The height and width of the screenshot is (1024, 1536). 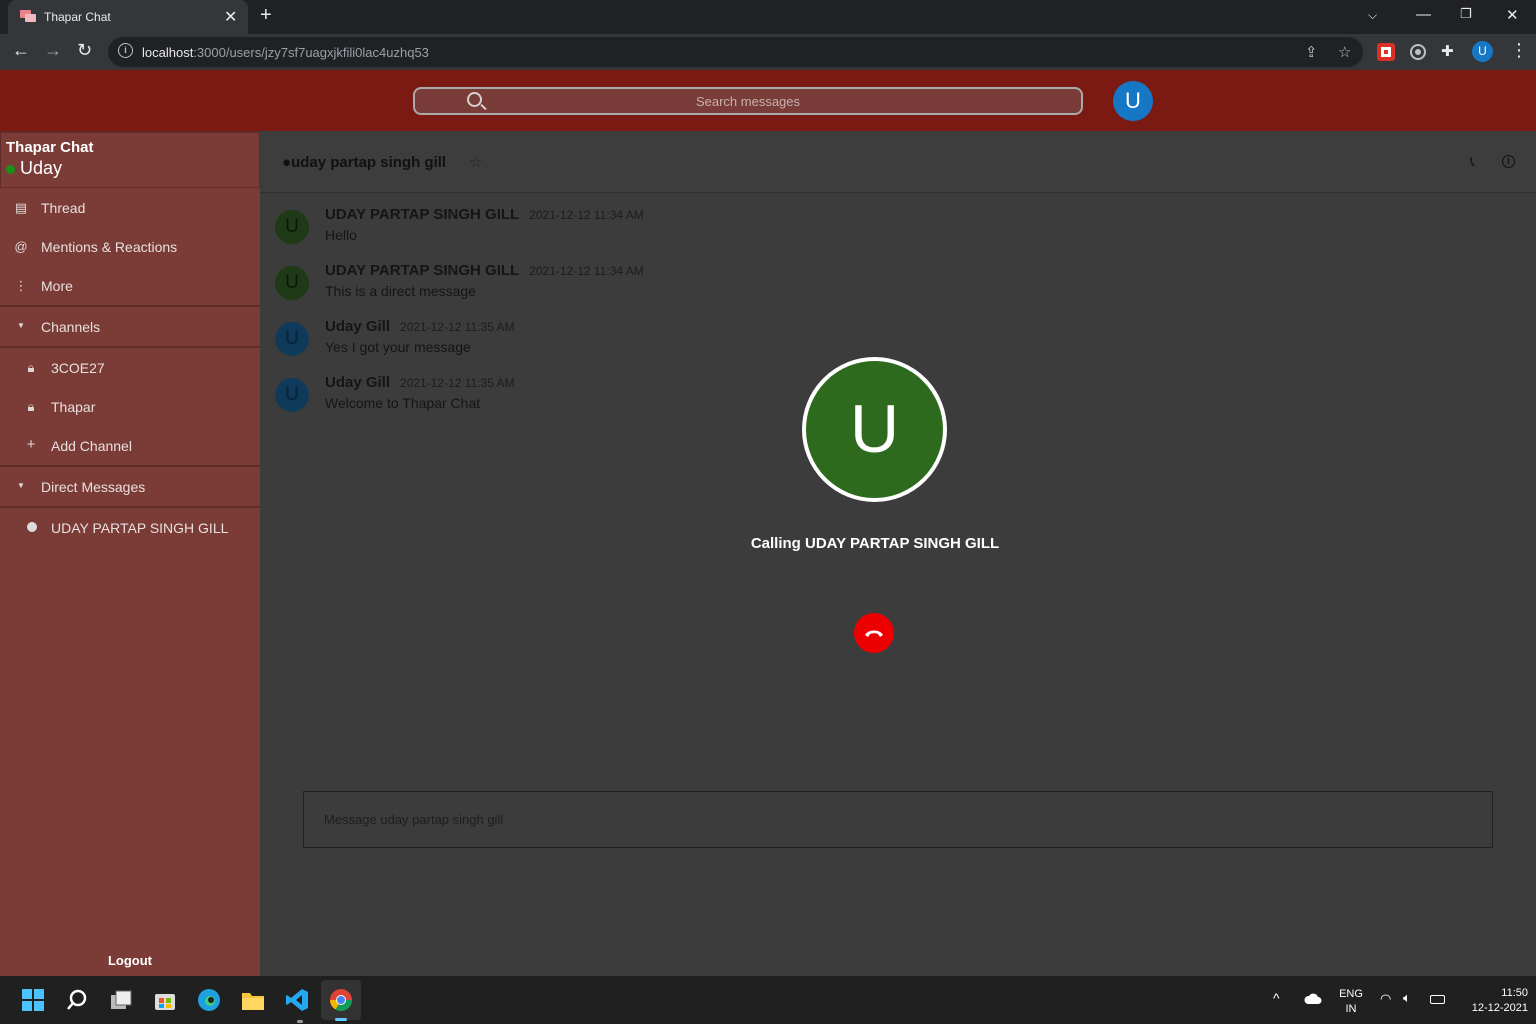 What do you see at coordinates (300, 1021) in the screenshot?
I see `running-indicator` at bounding box center [300, 1021].